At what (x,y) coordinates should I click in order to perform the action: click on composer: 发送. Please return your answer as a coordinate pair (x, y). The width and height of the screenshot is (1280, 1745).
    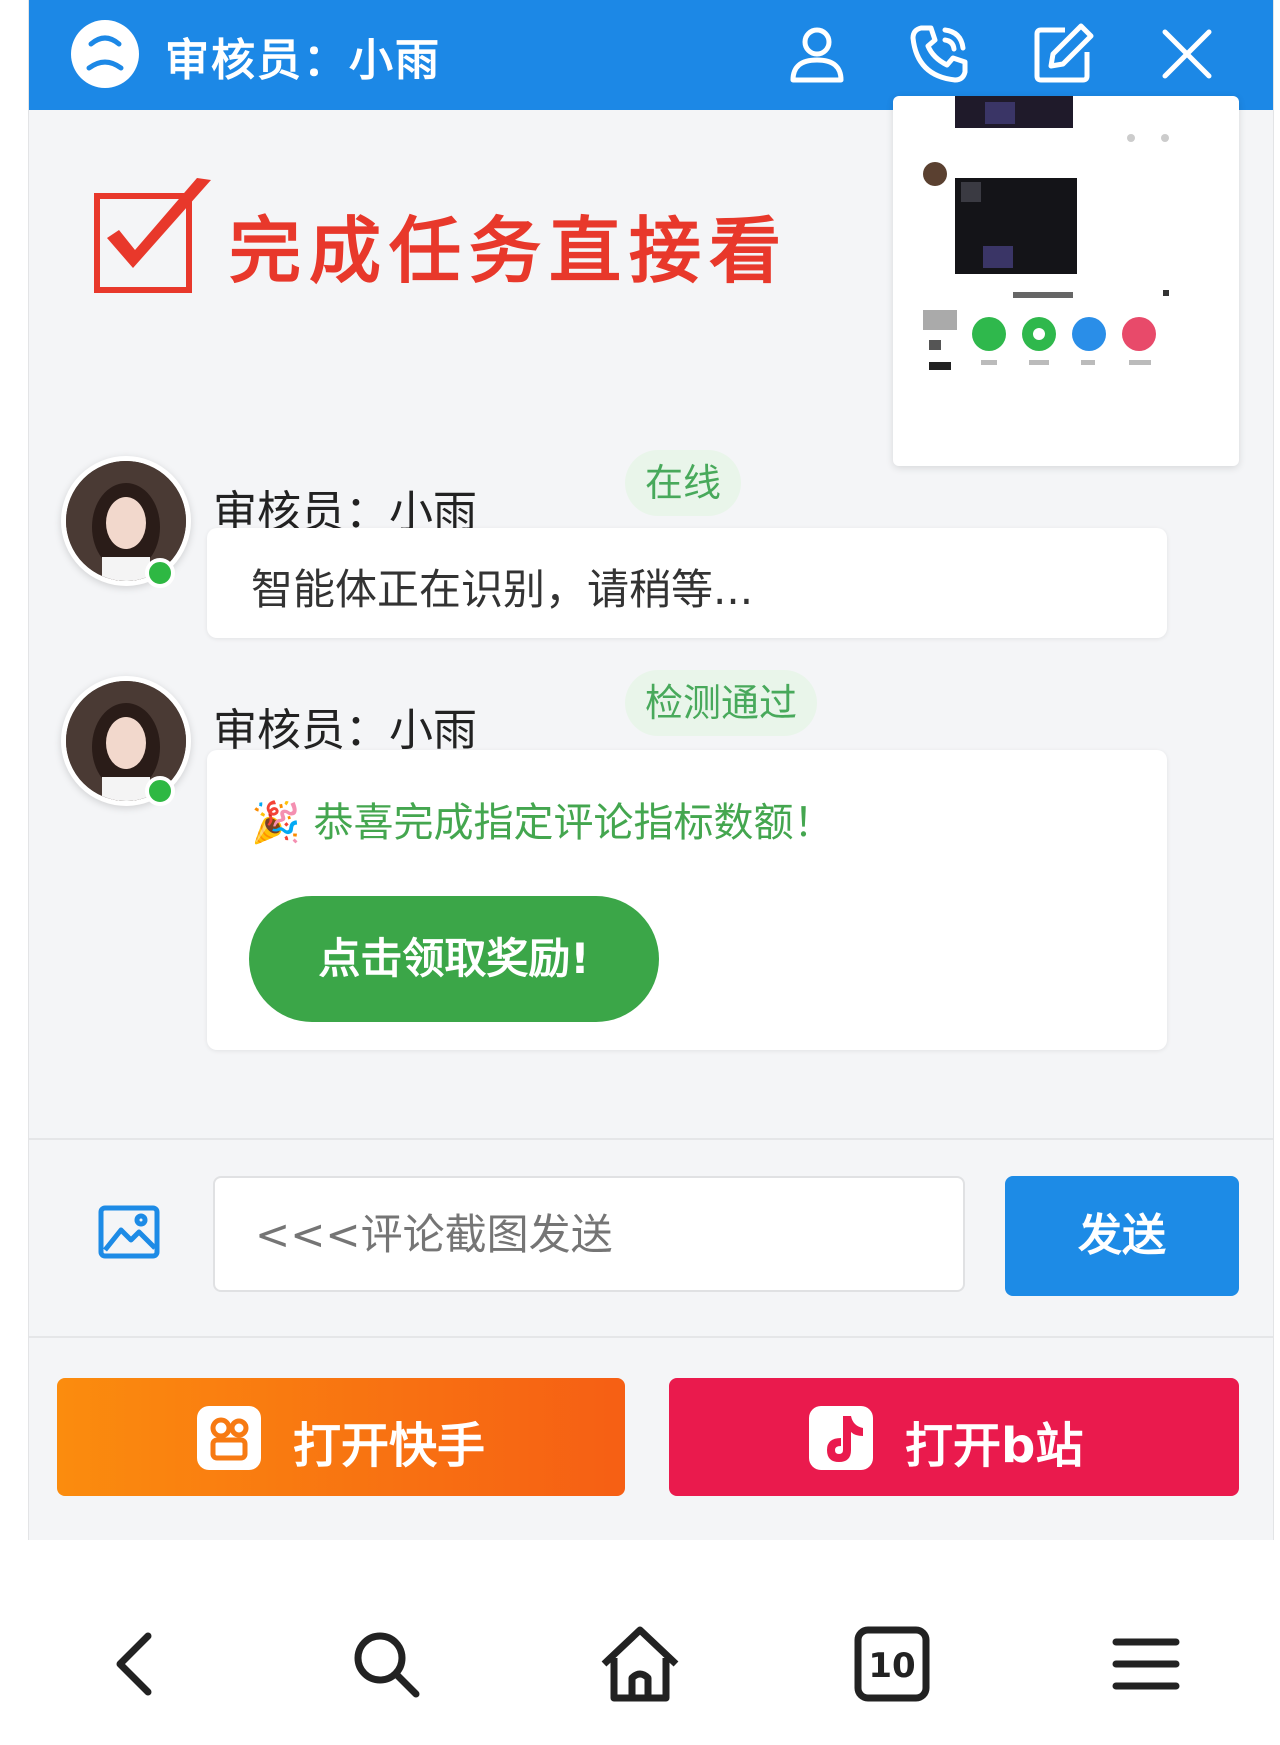
    Looking at the image, I should click on (651, 1238).